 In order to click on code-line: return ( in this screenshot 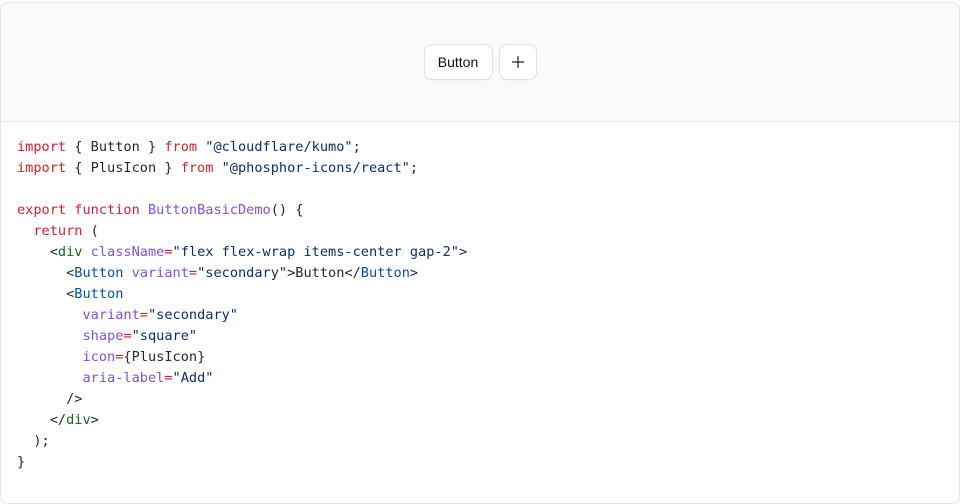, I will do `click(480, 231)`.